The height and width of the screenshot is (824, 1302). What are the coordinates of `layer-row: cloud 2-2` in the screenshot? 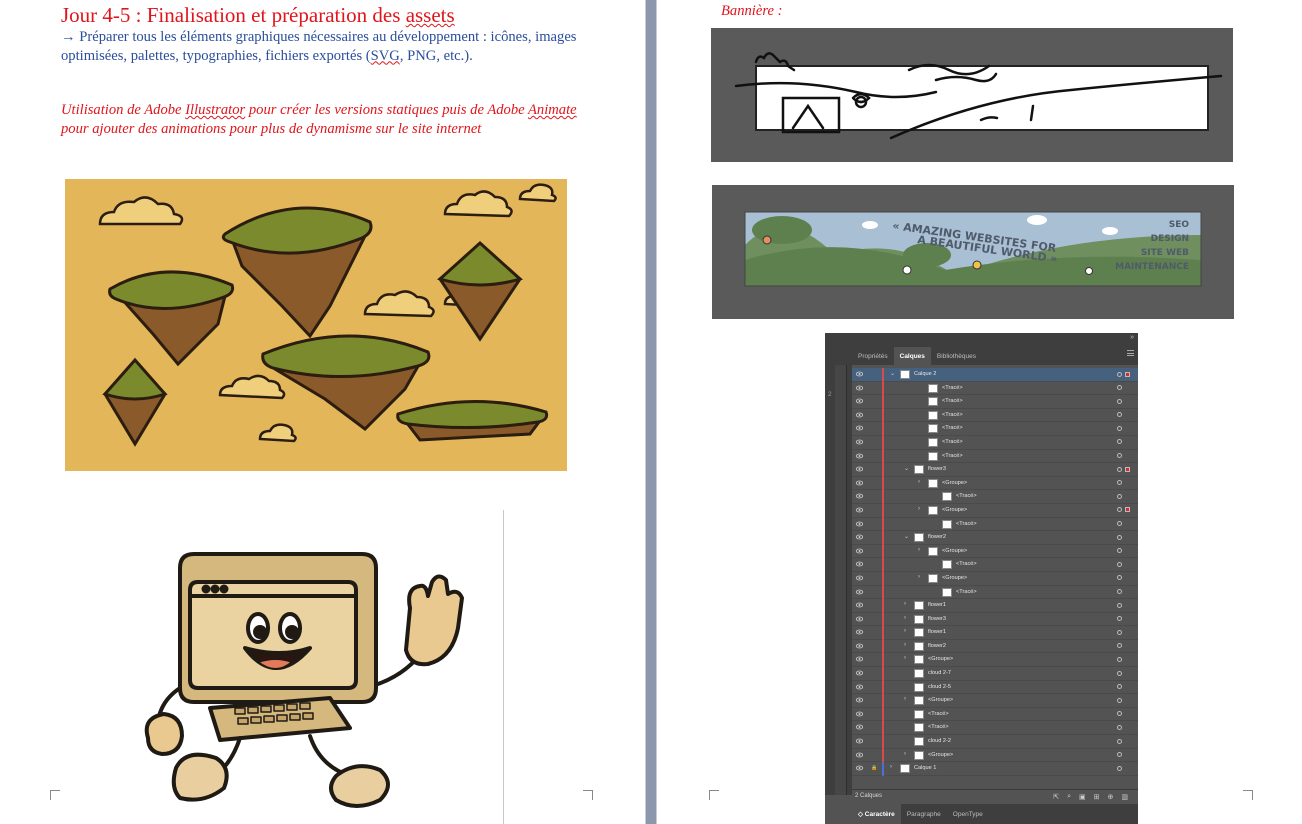 It's located at (995, 742).